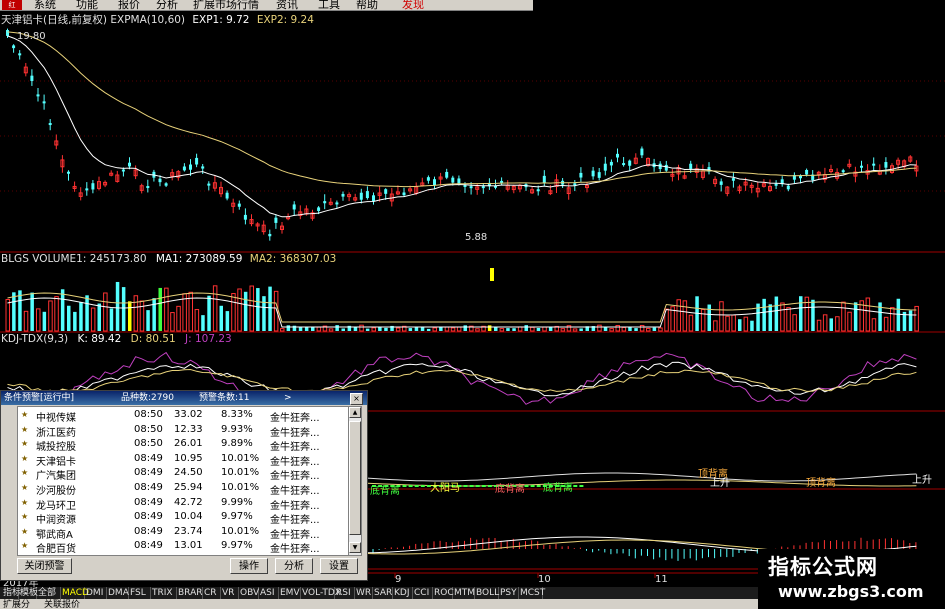 Image resolution: width=945 pixels, height=609 pixels. I want to click on tab-sar: SAR, so click(383, 593).